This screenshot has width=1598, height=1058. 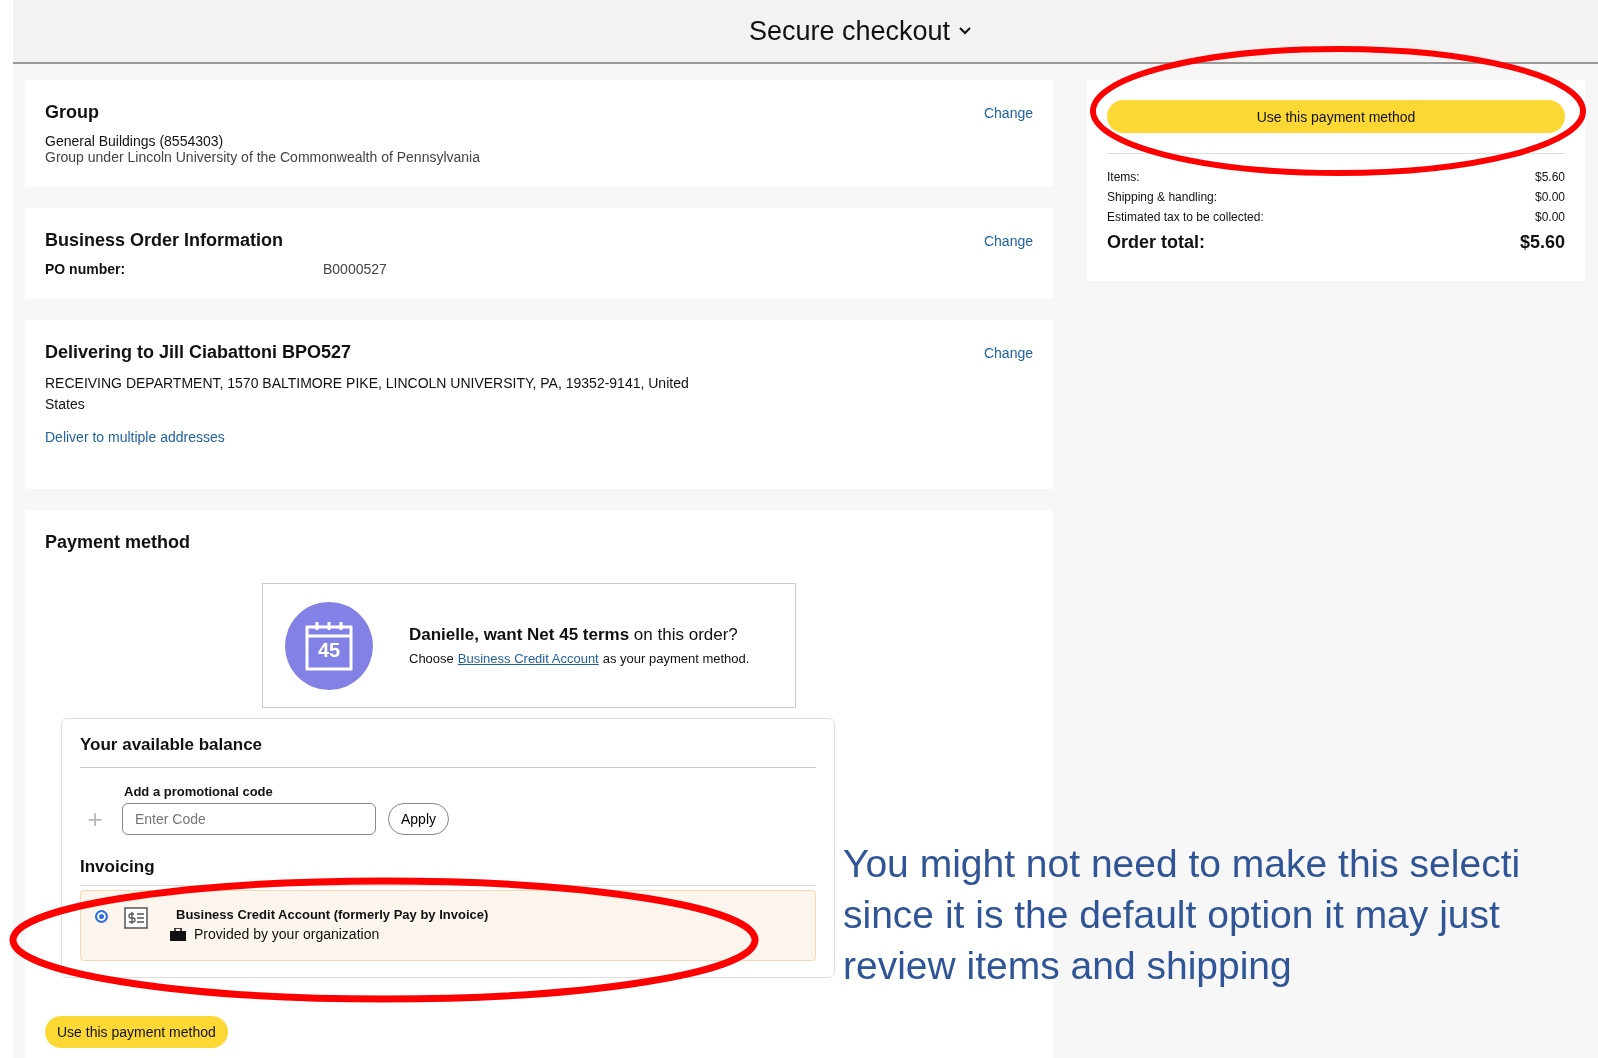 What do you see at coordinates (86, 269) in the screenshot?
I see `po-label: PO number:` at bounding box center [86, 269].